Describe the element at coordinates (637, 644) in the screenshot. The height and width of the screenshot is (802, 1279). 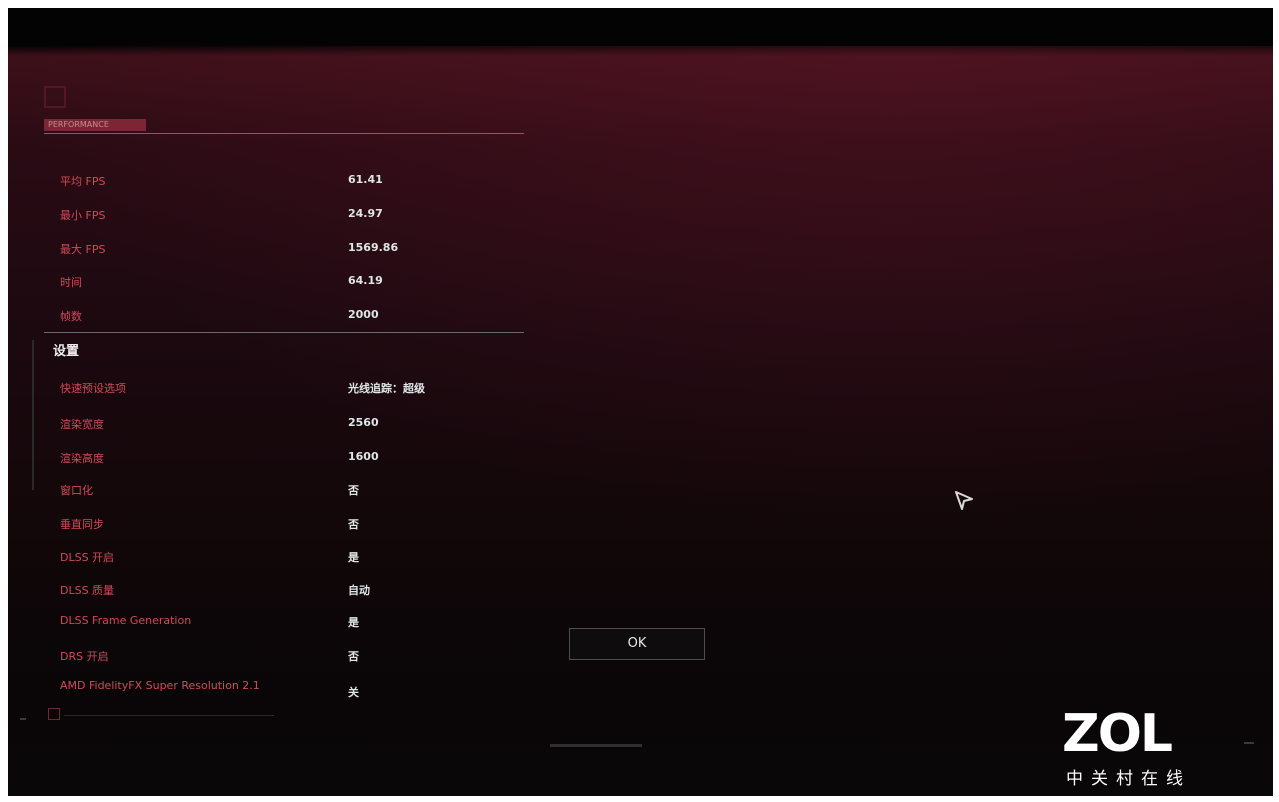
I see `ok-button: OK` at that location.